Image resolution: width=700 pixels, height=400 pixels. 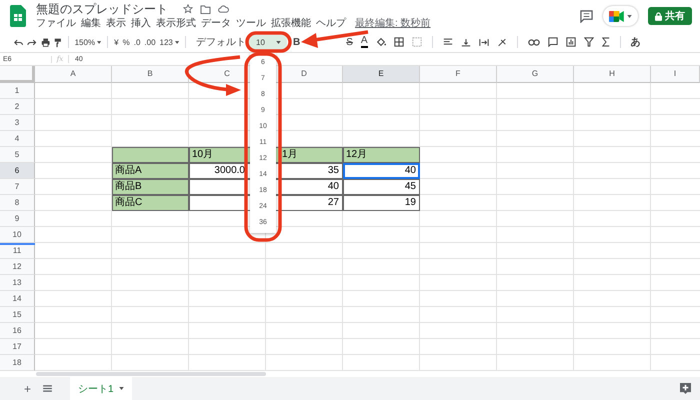 What do you see at coordinates (417, 42) in the screenshot?
I see `merge-cells-icon` at bounding box center [417, 42].